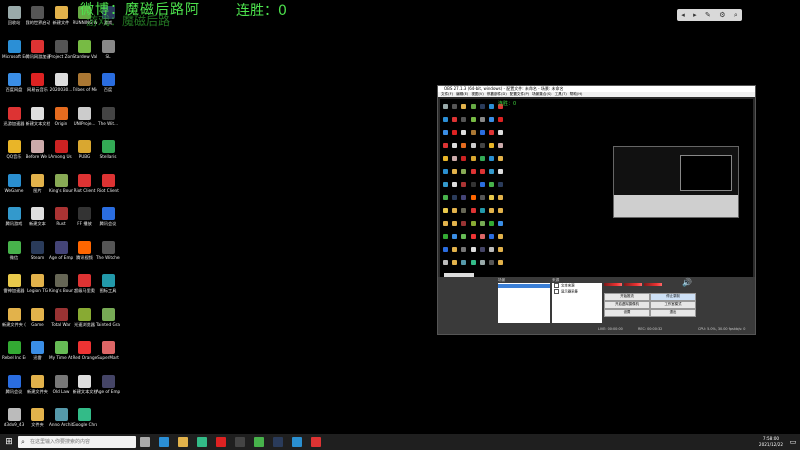 This screenshot has height=450, width=800. Describe the element at coordinates (61, 57) in the screenshot. I see `desktop-icon: Project Zomboid` at that location.